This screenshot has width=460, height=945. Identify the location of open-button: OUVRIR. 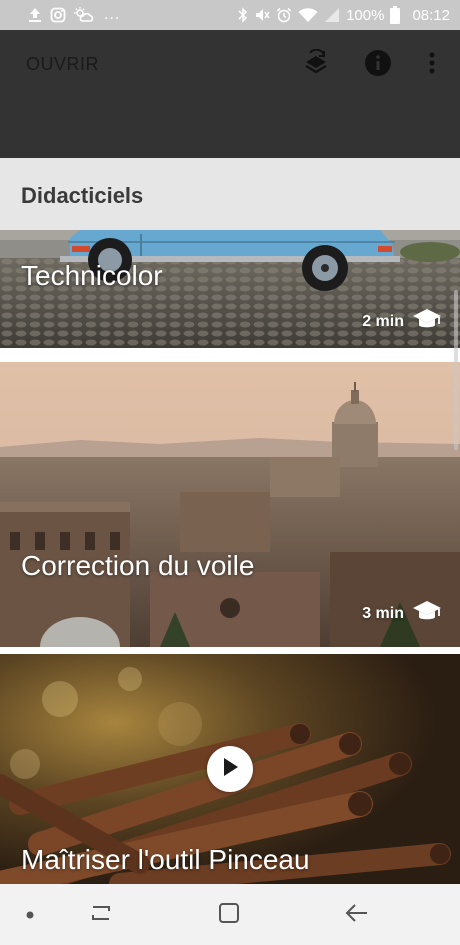
(62, 64).